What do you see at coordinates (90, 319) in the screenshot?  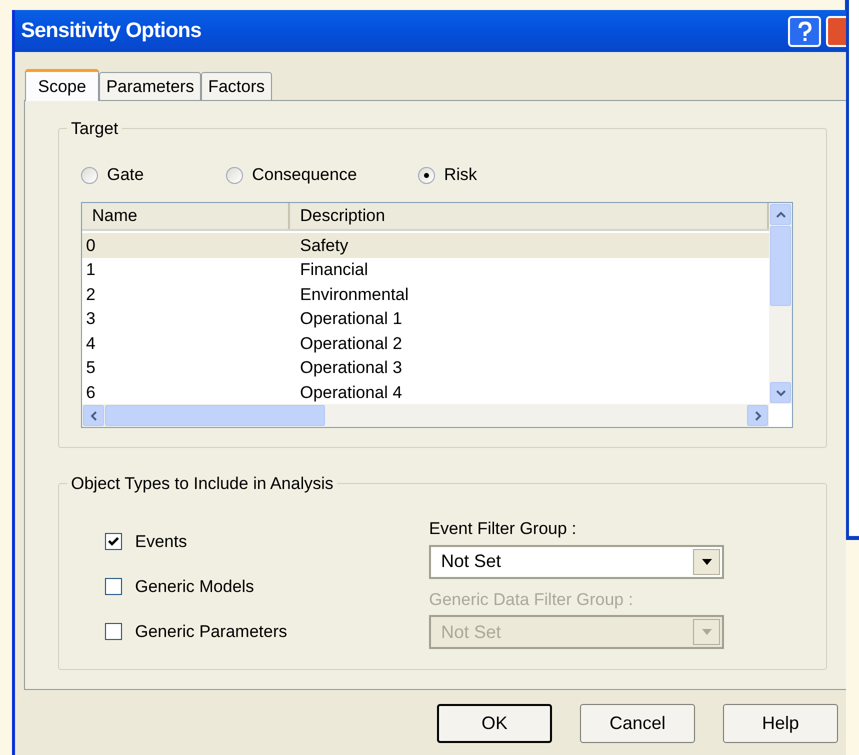 I see `table-cell-text: 3` at bounding box center [90, 319].